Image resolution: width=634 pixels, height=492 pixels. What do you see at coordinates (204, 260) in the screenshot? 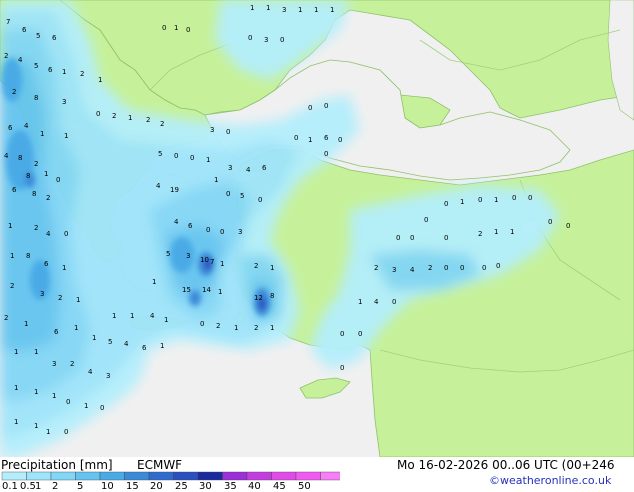
I see `precip-value-label: 10` at bounding box center [204, 260].